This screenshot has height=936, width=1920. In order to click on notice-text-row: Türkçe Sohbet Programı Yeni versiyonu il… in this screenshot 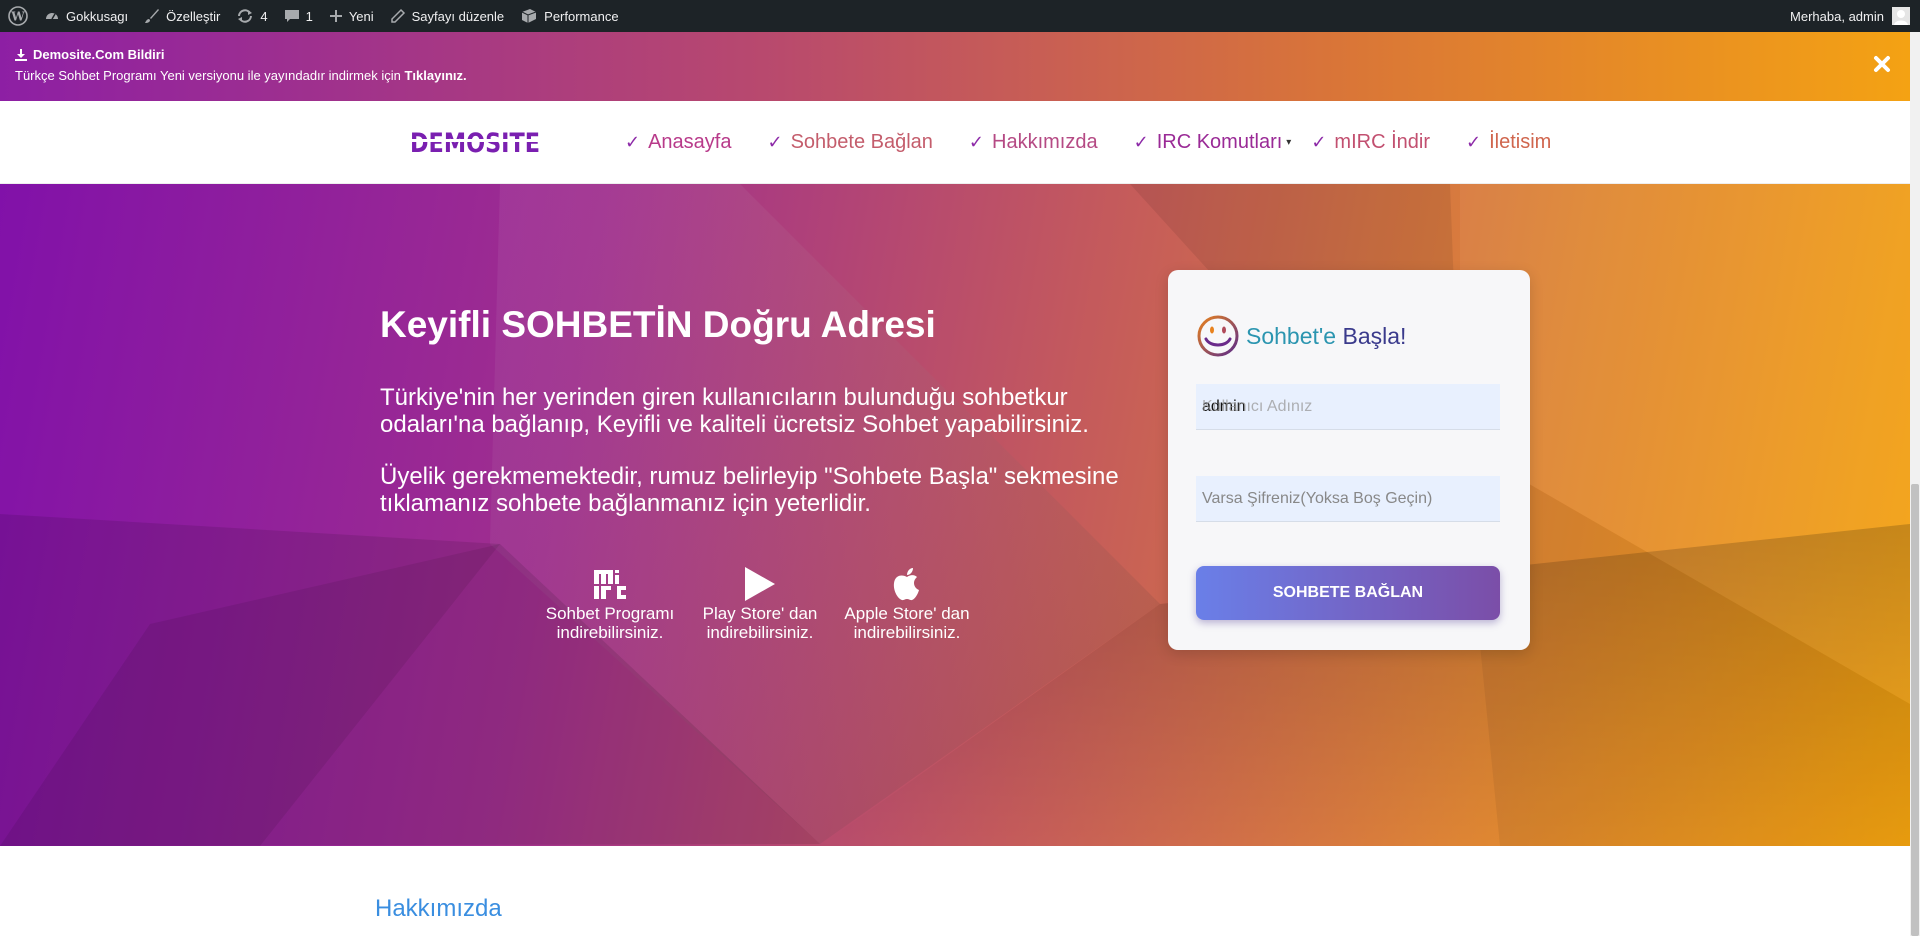, I will do `click(955, 75)`.